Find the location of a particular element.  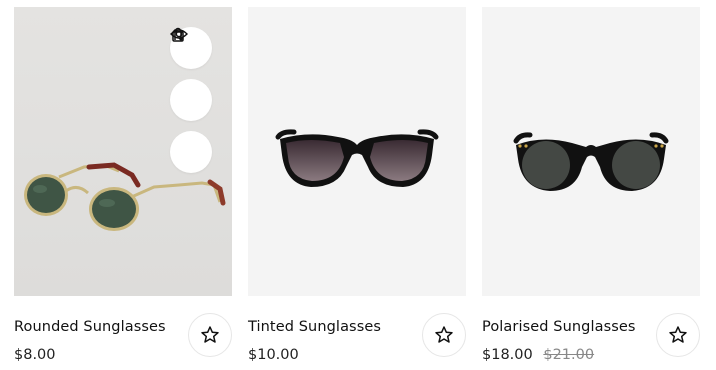

product-price: $18.00 is located at coordinates (507, 355).